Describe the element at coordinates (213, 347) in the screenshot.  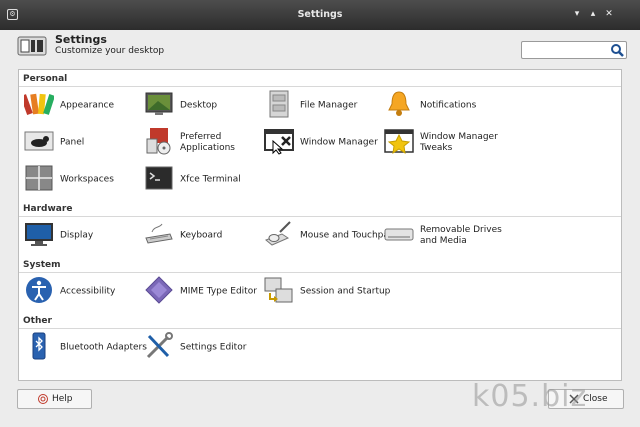
I see `item-label: Settings Editor` at that location.